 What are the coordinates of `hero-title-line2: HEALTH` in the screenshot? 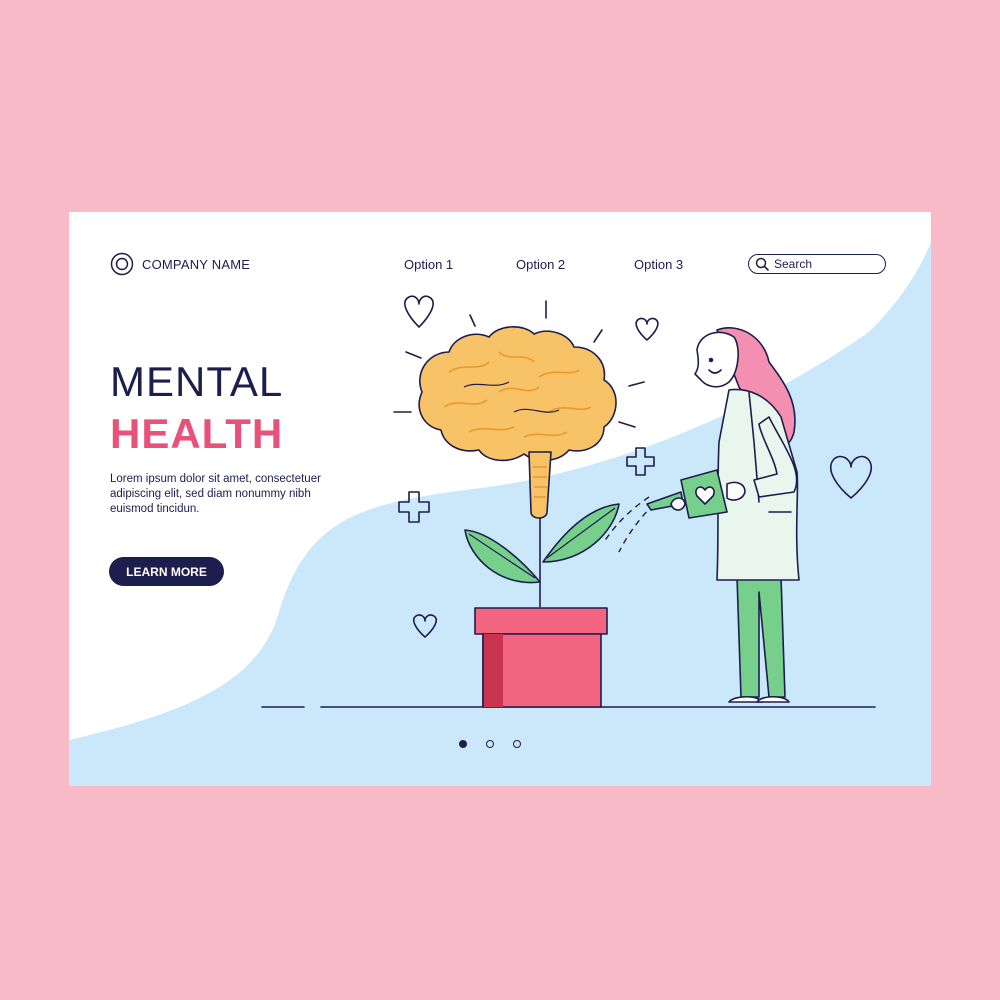 It's located at (197, 433).